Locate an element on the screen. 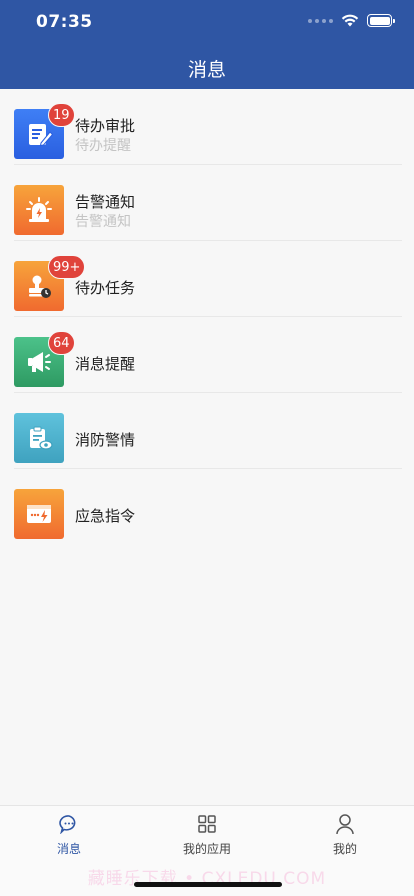 The image size is (414, 896). tab-my-apps: 我的应用 is located at coordinates (207, 834).